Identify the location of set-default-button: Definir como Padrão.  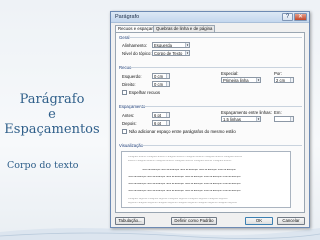
(194, 221).